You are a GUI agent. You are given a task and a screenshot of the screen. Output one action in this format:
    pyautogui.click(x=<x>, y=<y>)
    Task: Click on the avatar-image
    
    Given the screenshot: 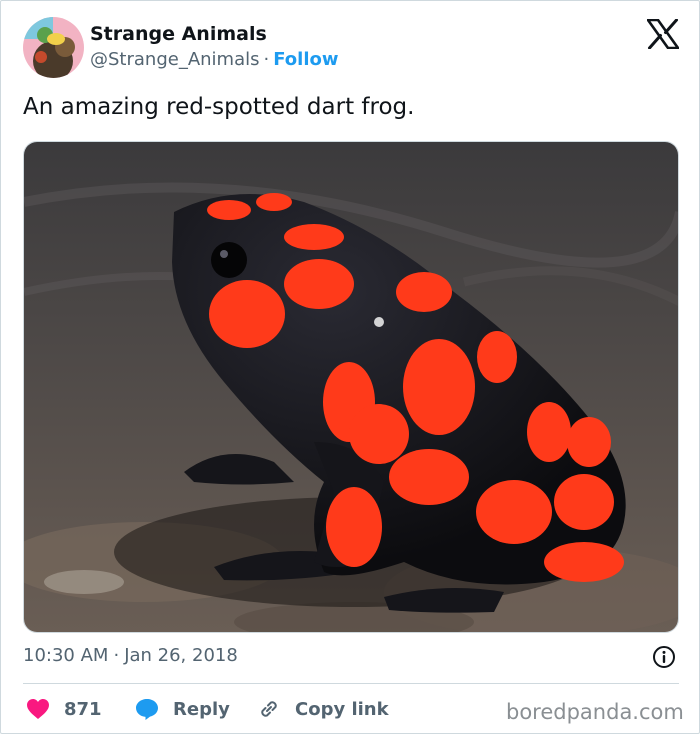 What is the action you would take?
    pyautogui.click(x=53, y=47)
    